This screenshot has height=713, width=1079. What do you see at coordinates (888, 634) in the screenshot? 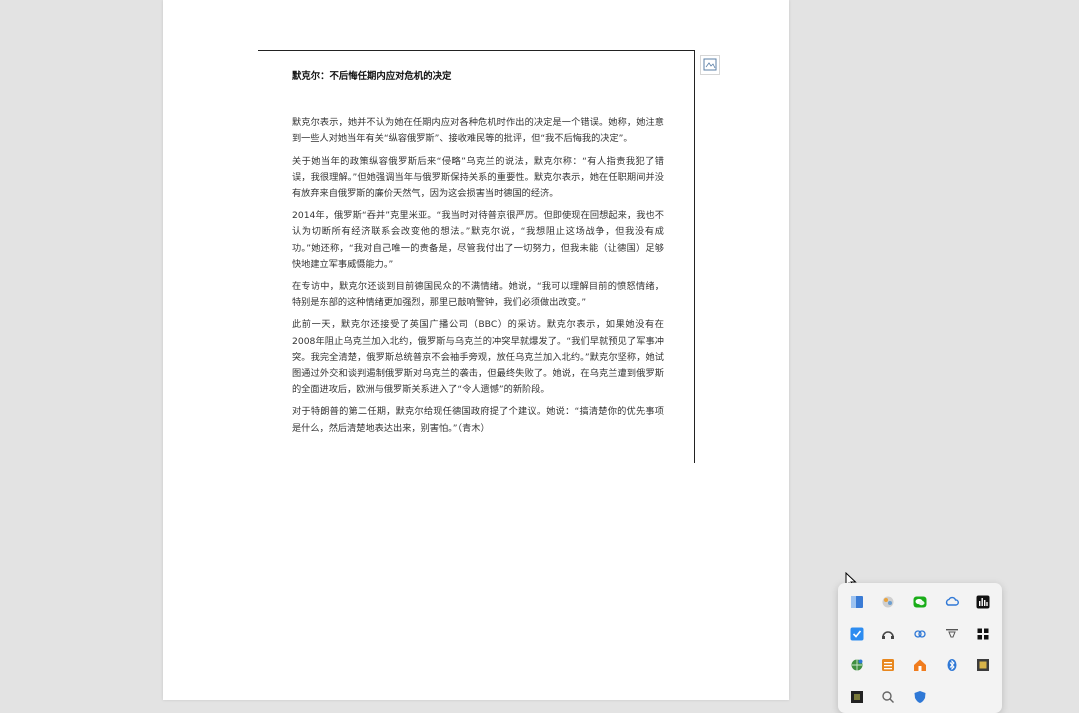
I see `cat-headset-icon` at bounding box center [888, 634].